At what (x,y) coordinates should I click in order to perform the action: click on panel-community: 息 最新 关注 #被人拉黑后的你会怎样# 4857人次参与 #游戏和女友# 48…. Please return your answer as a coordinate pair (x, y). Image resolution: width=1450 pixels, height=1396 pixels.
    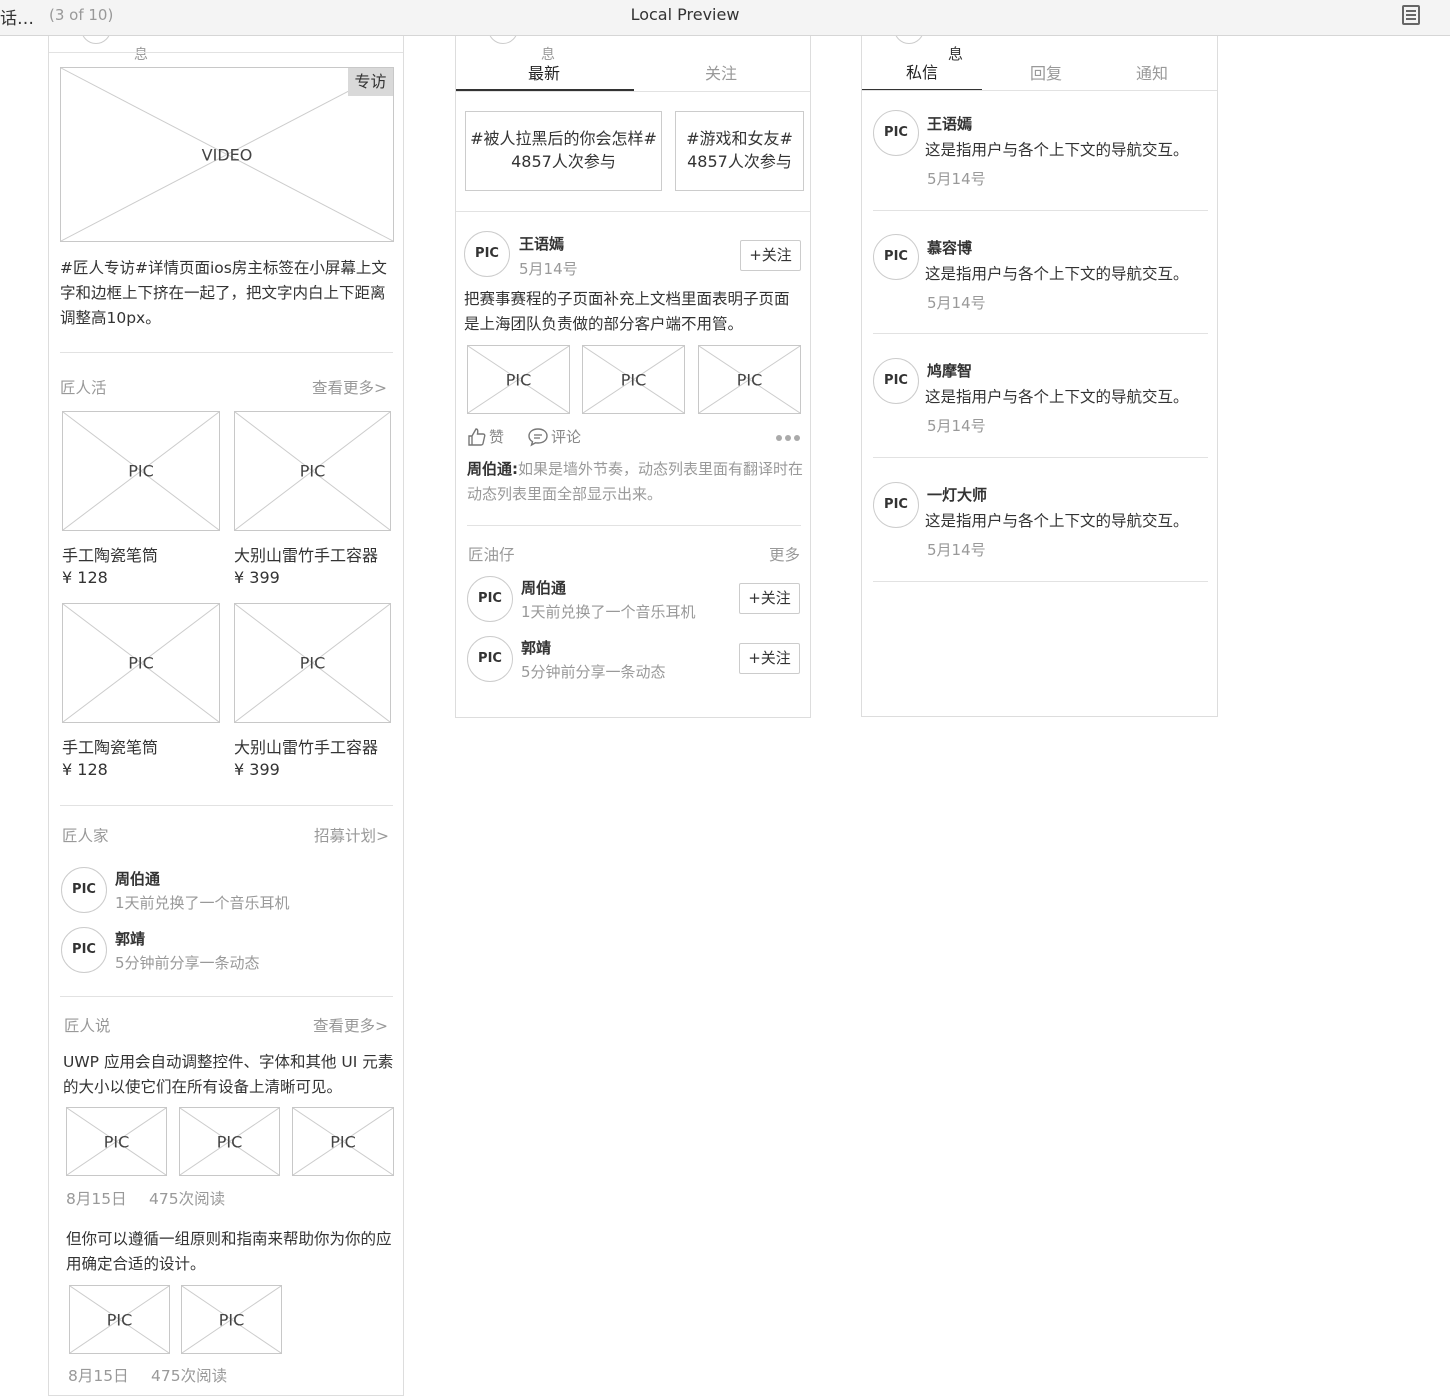
    Looking at the image, I should click on (633, 377).